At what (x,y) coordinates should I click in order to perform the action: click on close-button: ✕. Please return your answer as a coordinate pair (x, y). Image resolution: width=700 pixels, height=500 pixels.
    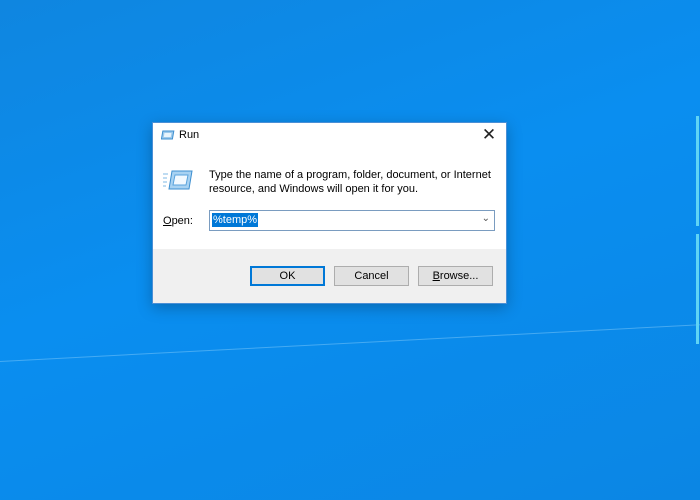
    Looking at the image, I should click on (489, 135).